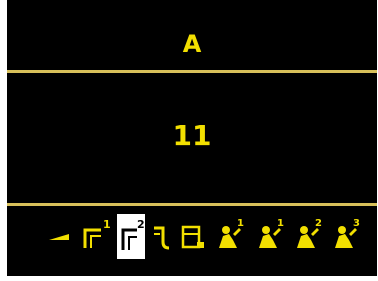  What do you see at coordinates (240, 223) in the screenshot?
I see `operator-1-badge: 1` at bounding box center [240, 223].